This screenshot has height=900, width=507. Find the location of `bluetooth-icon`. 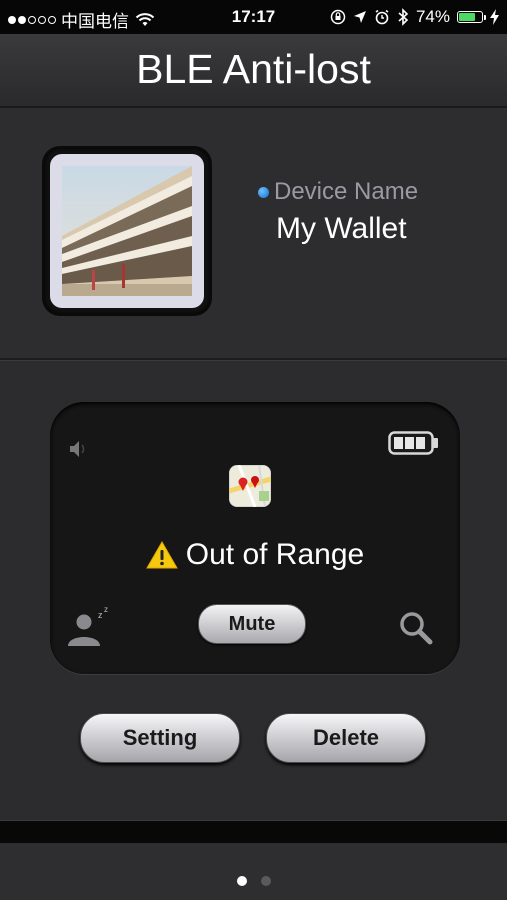

bluetooth-icon is located at coordinates (403, 17).